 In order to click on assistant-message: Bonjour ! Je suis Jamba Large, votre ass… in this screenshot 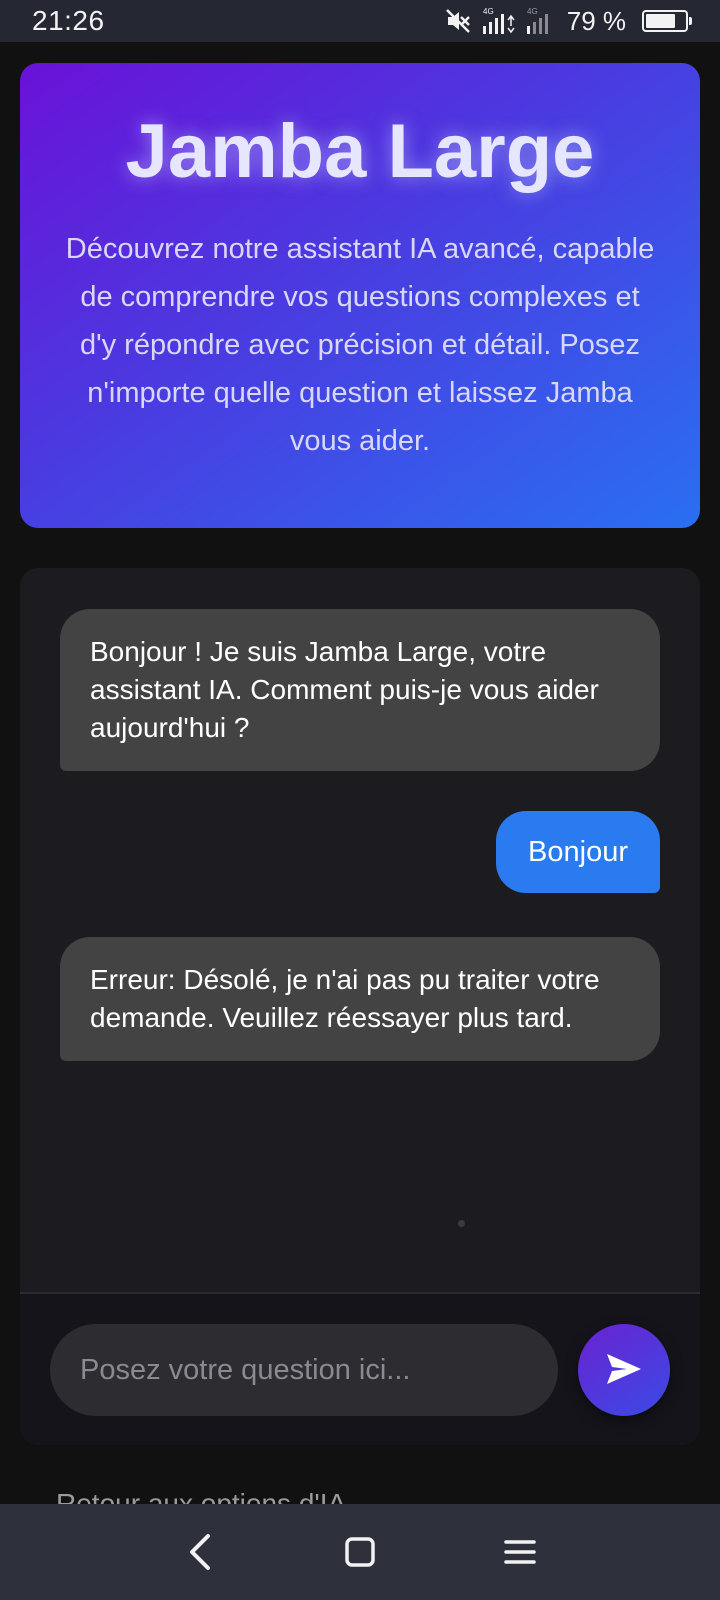, I will do `click(360, 690)`.